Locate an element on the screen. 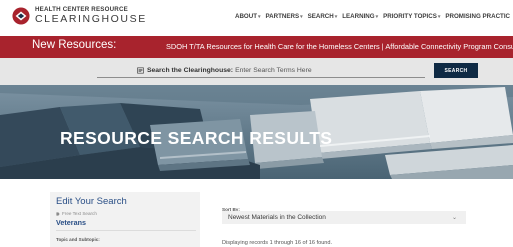 This screenshot has width=513, height=247. free-text-label: Free Text Search is located at coordinates (128, 213).